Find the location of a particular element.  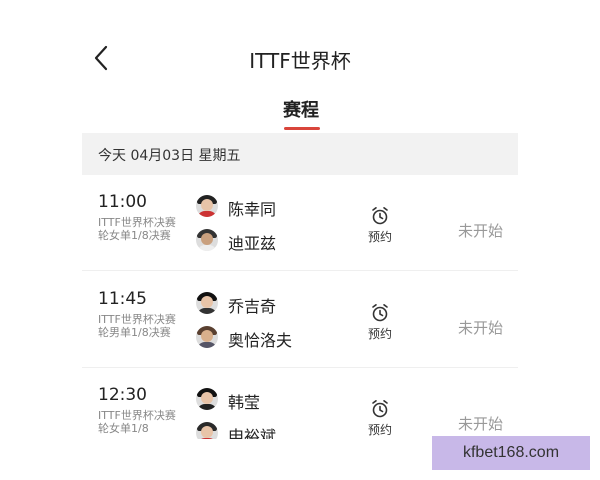

match-time: 11:00 is located at coordinates (122, 202).